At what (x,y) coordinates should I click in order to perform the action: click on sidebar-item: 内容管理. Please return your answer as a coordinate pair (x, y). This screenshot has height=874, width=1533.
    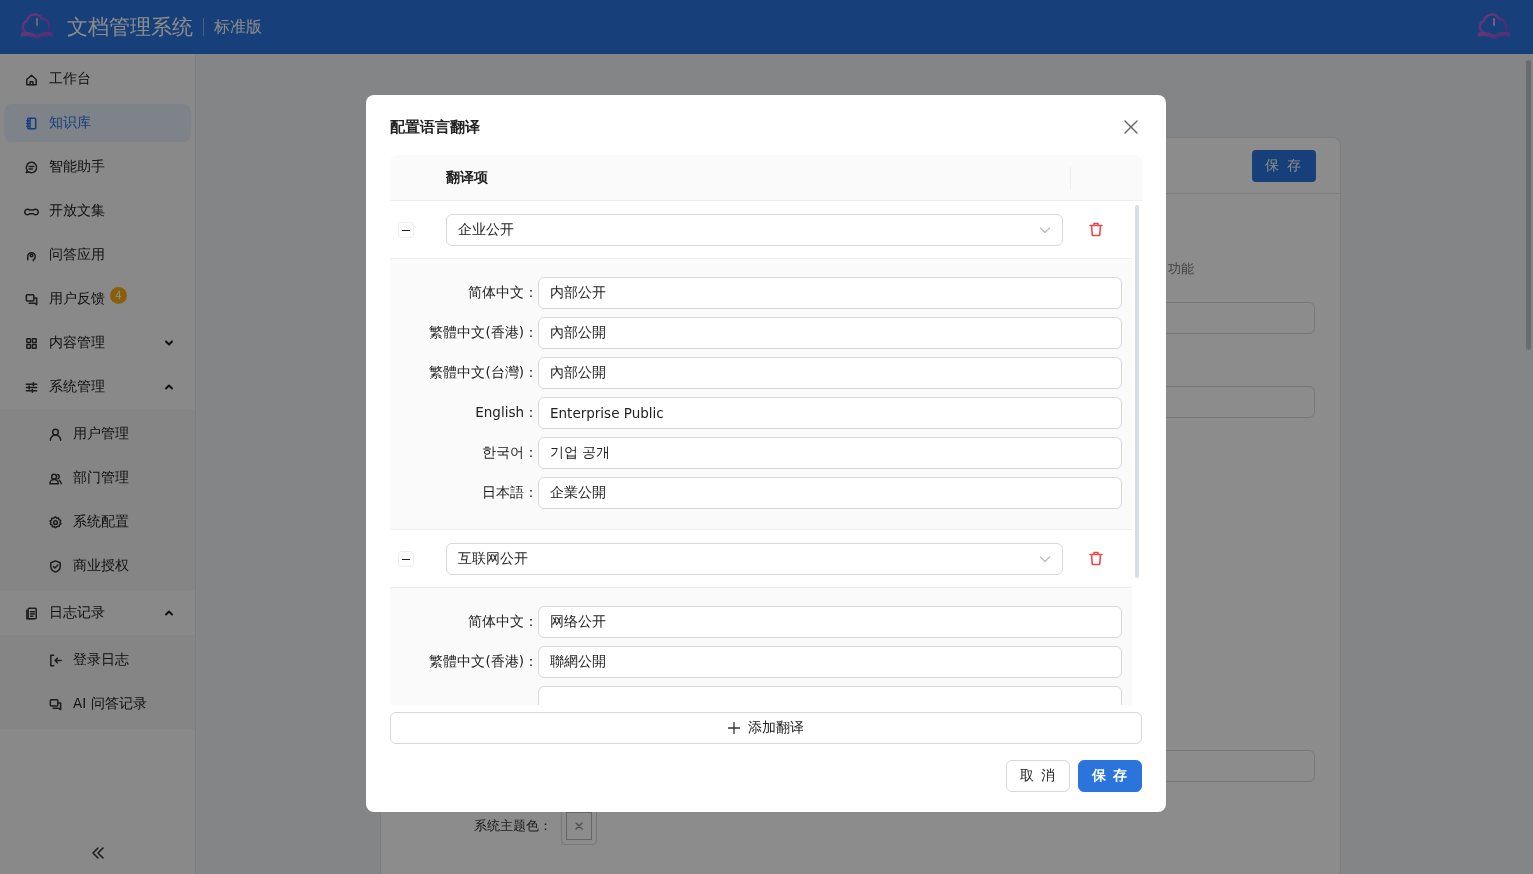
    Looking at the image, I should click on (97, 343).